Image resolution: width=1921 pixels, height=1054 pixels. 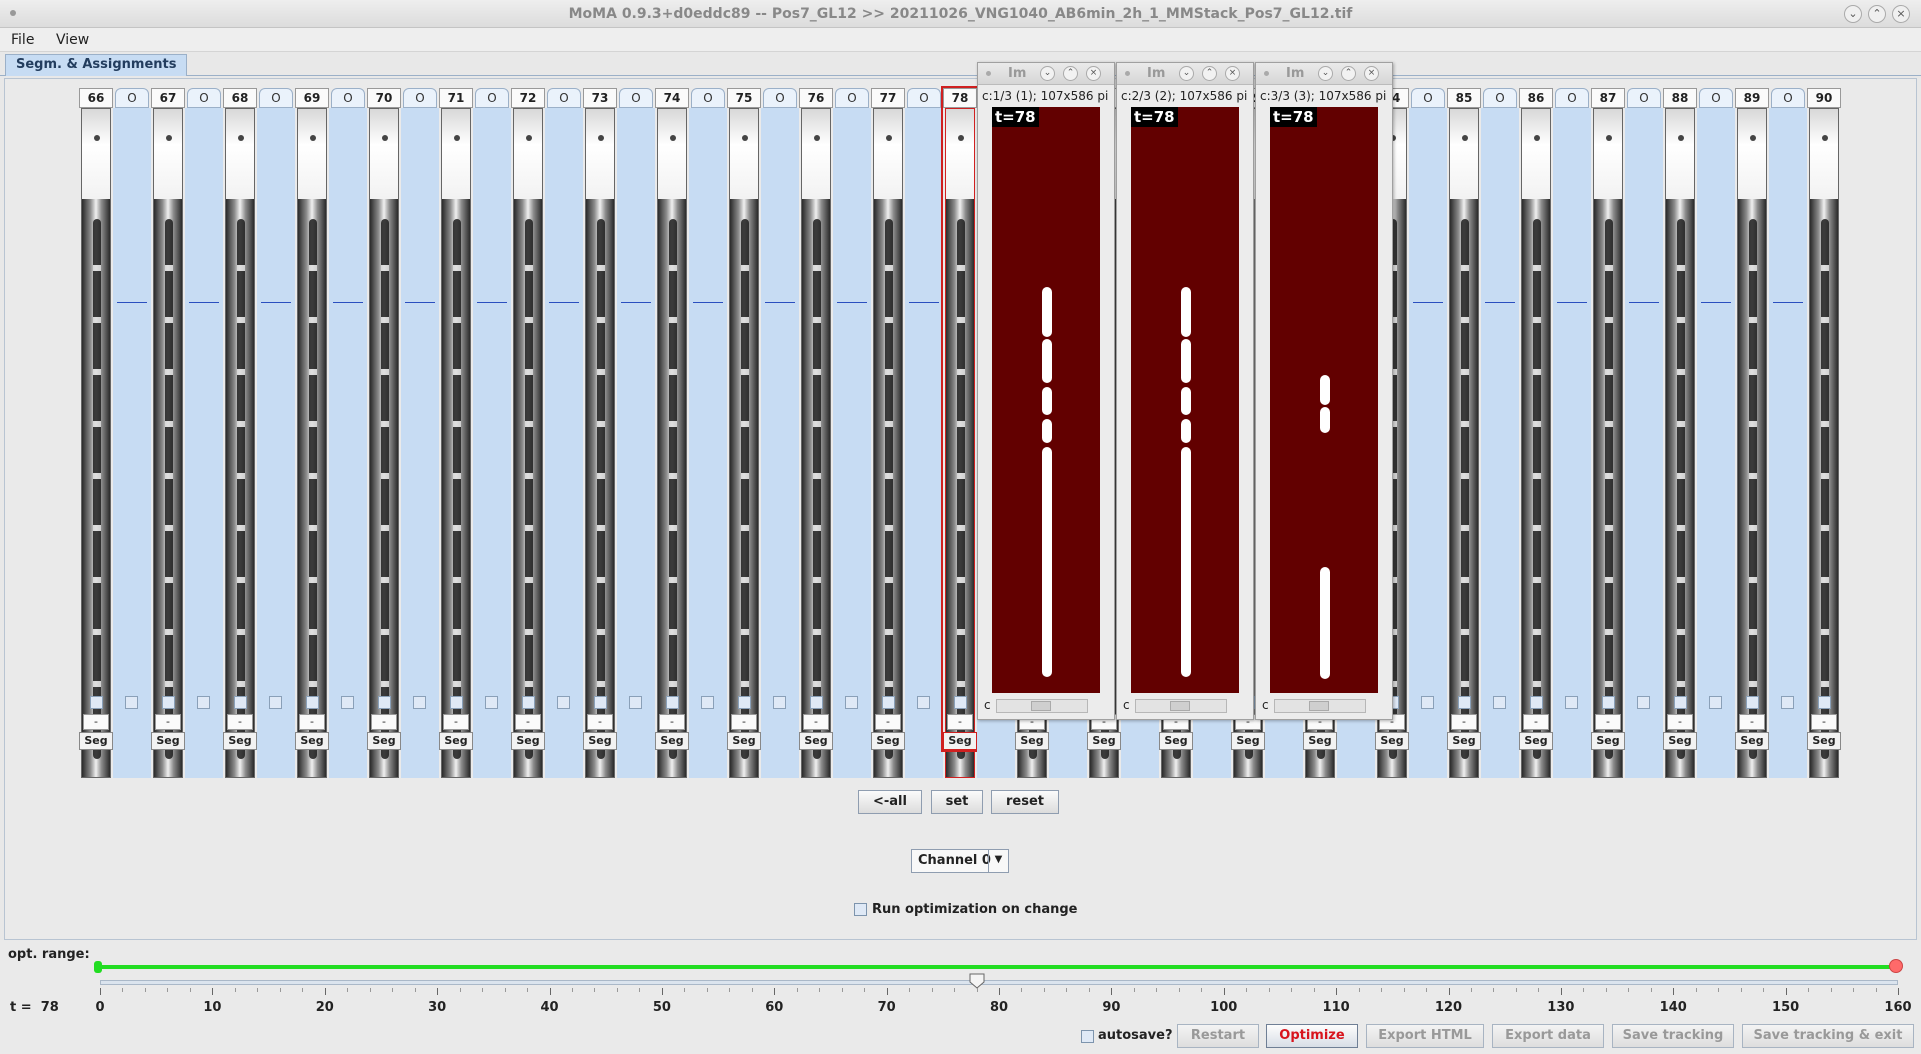 I want to click on set-button: set, so click(x=957, y=802).